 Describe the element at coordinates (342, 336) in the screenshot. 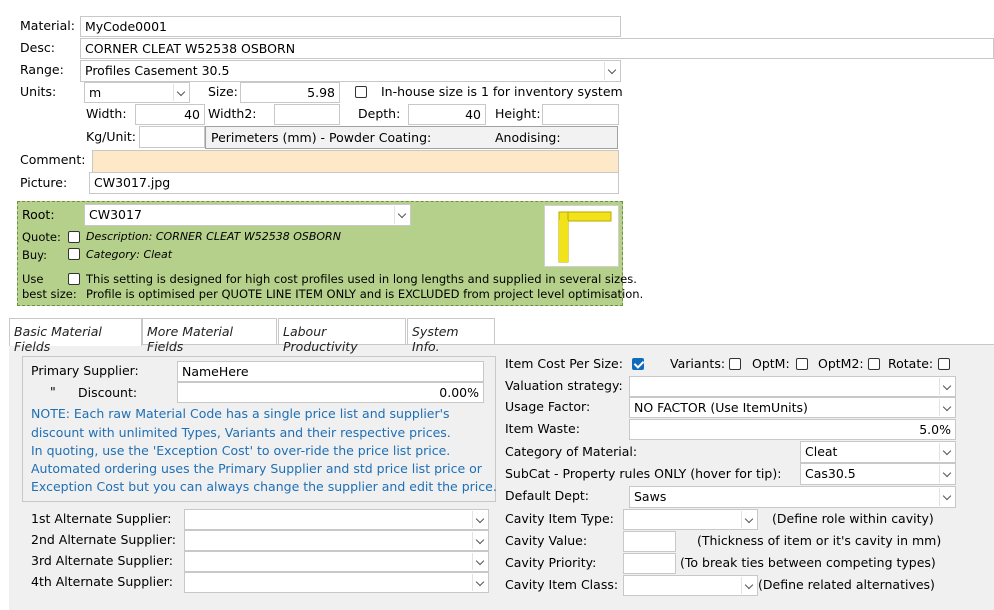

I see `tab-labour-productivity: Labour Productivity` at that location.